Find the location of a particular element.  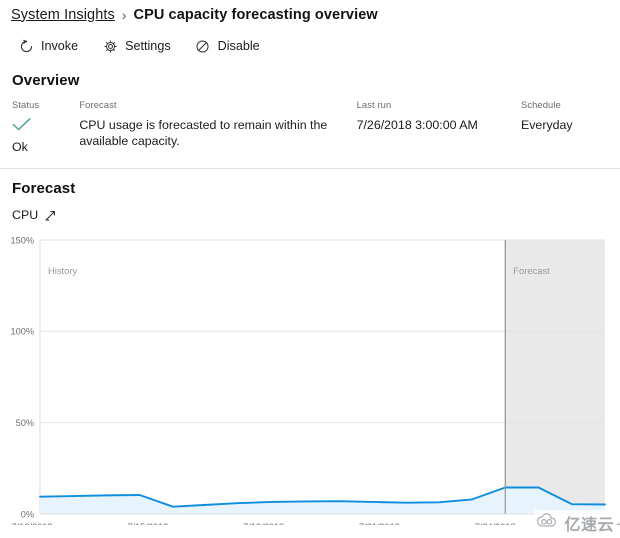

page-title: CPU capacity forecasting overview is located at coordinates (255, 14).